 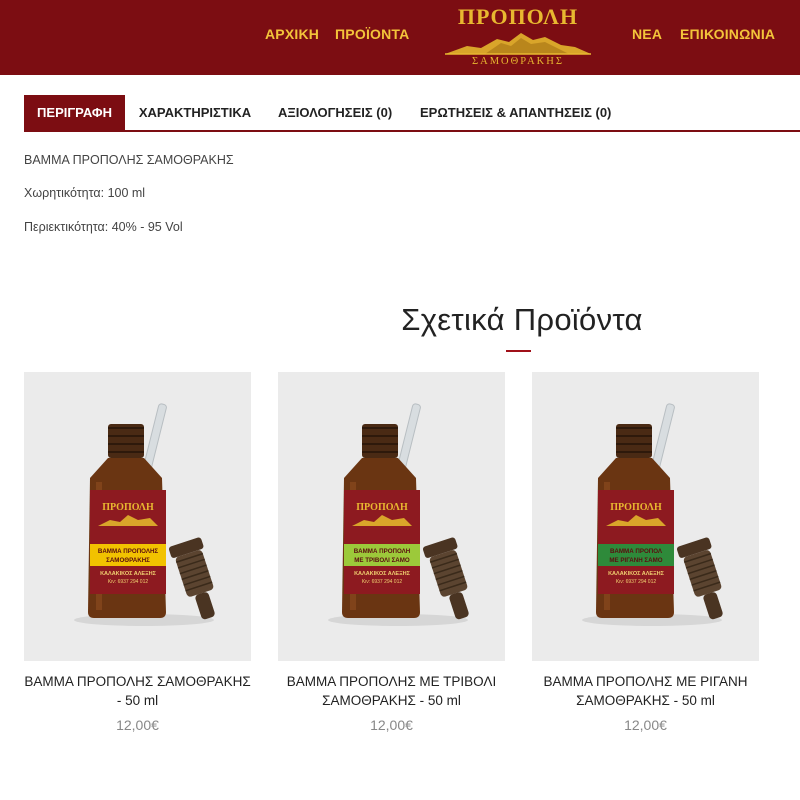 I want to click on tab-characteristics: ΧΑΡΑΚΤΗΡΙΣΤΙΚΑ, so click(x=195, y=112).